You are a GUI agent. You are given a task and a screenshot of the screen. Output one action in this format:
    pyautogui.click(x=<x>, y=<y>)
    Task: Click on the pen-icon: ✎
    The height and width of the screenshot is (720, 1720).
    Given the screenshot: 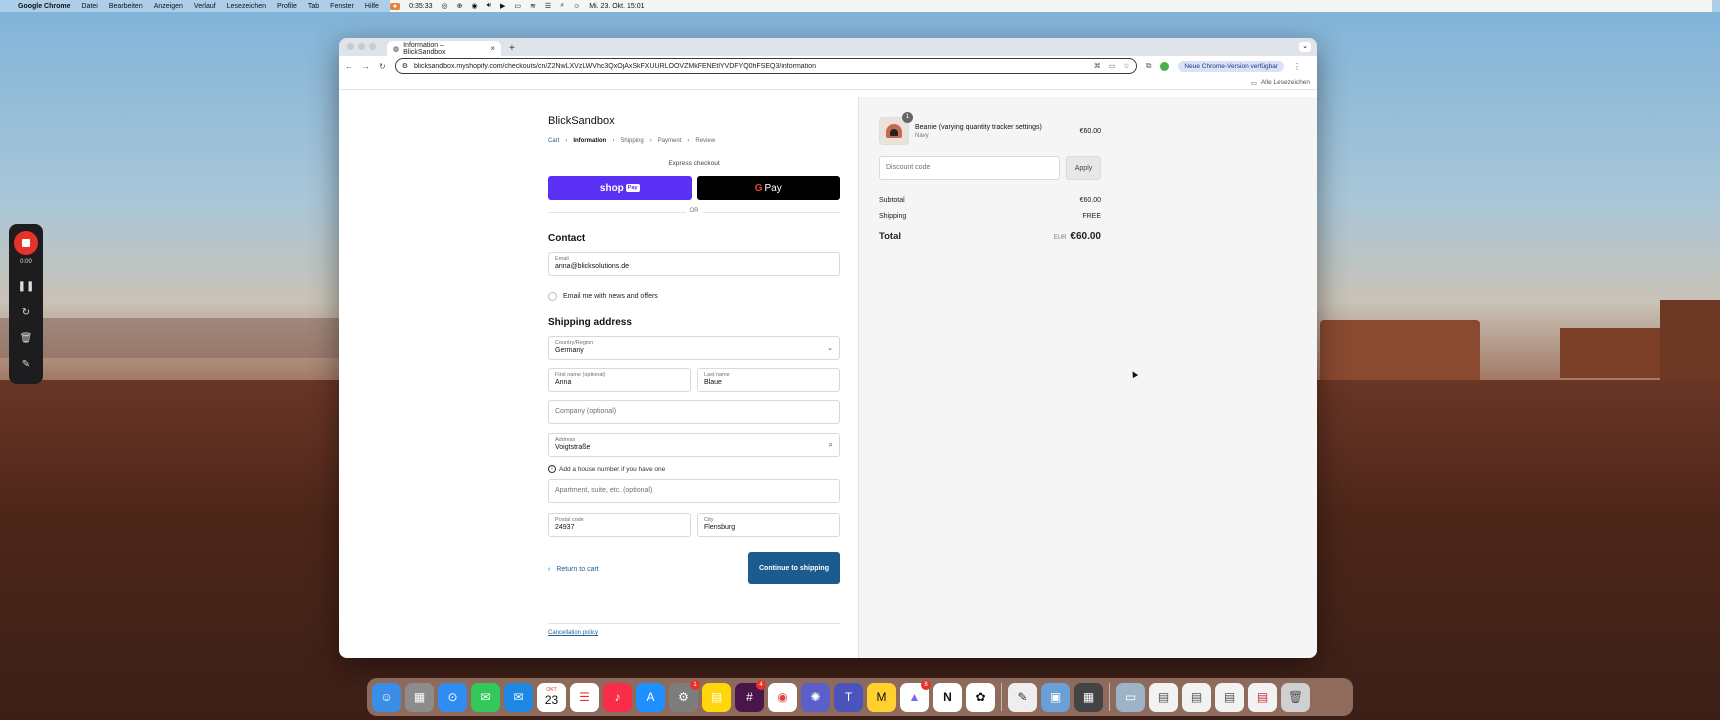 What is the action you would take?
    pyautogui.click(x=26, y=364)
    